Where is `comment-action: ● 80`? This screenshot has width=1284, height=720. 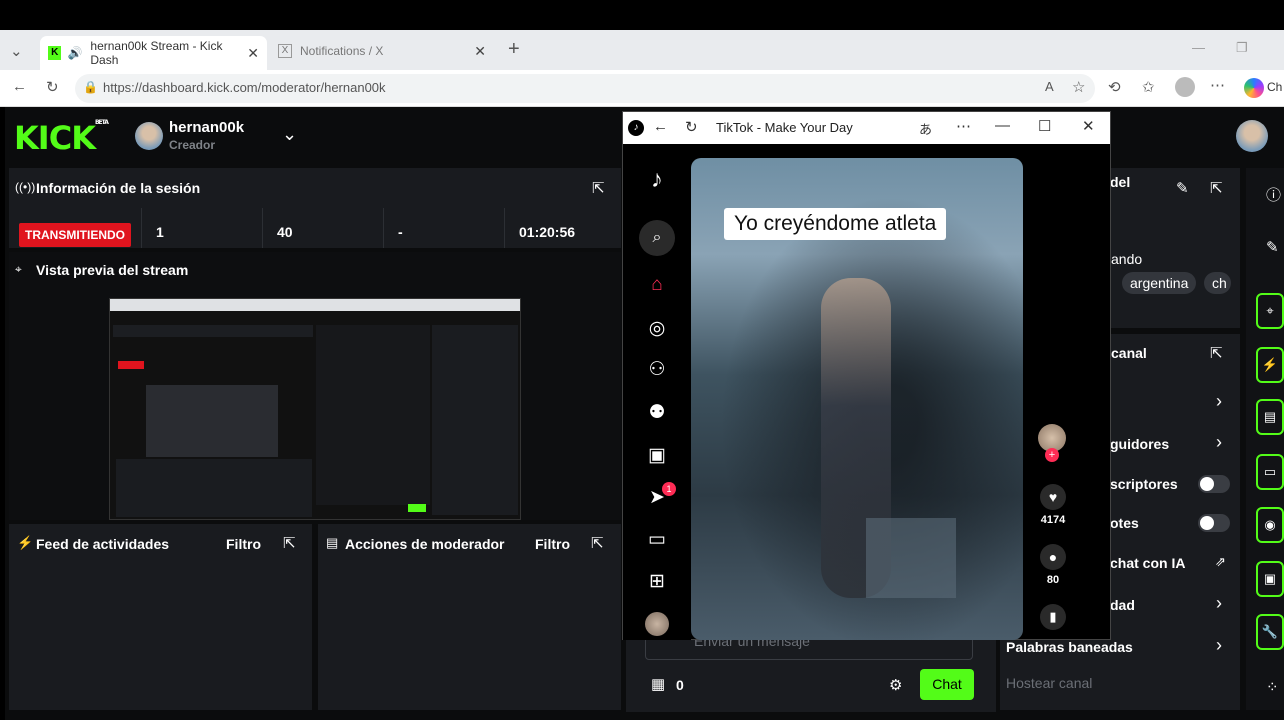
comment-action: ● 80 is located at coordinates (1053, 565).